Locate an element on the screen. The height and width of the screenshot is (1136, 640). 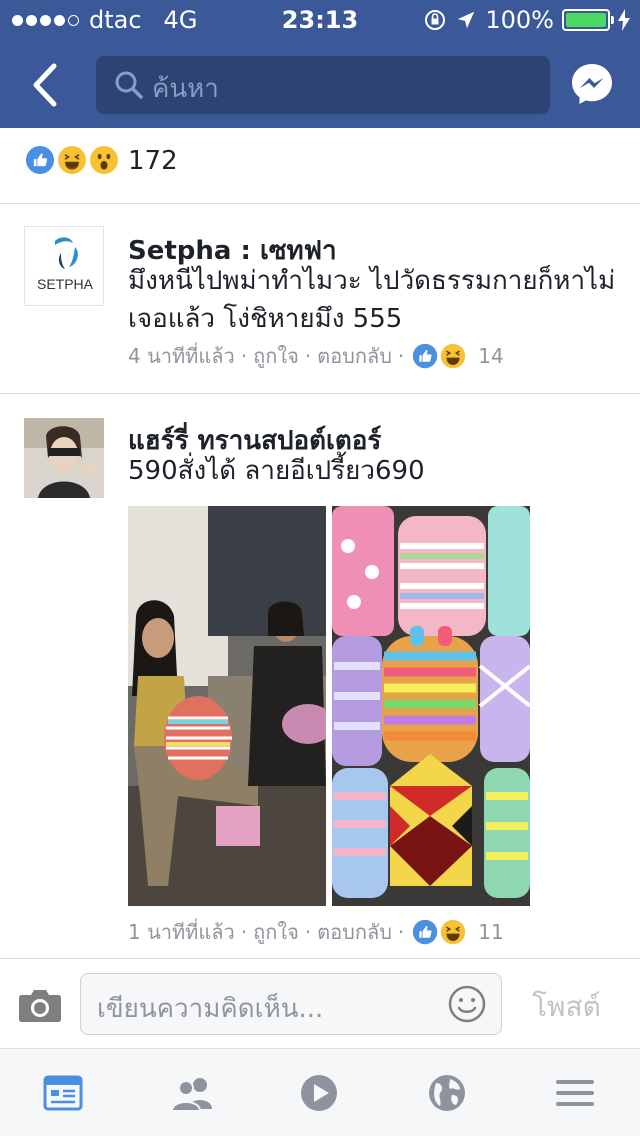
rotation-lock-icon is located at coordinates (435, 20).